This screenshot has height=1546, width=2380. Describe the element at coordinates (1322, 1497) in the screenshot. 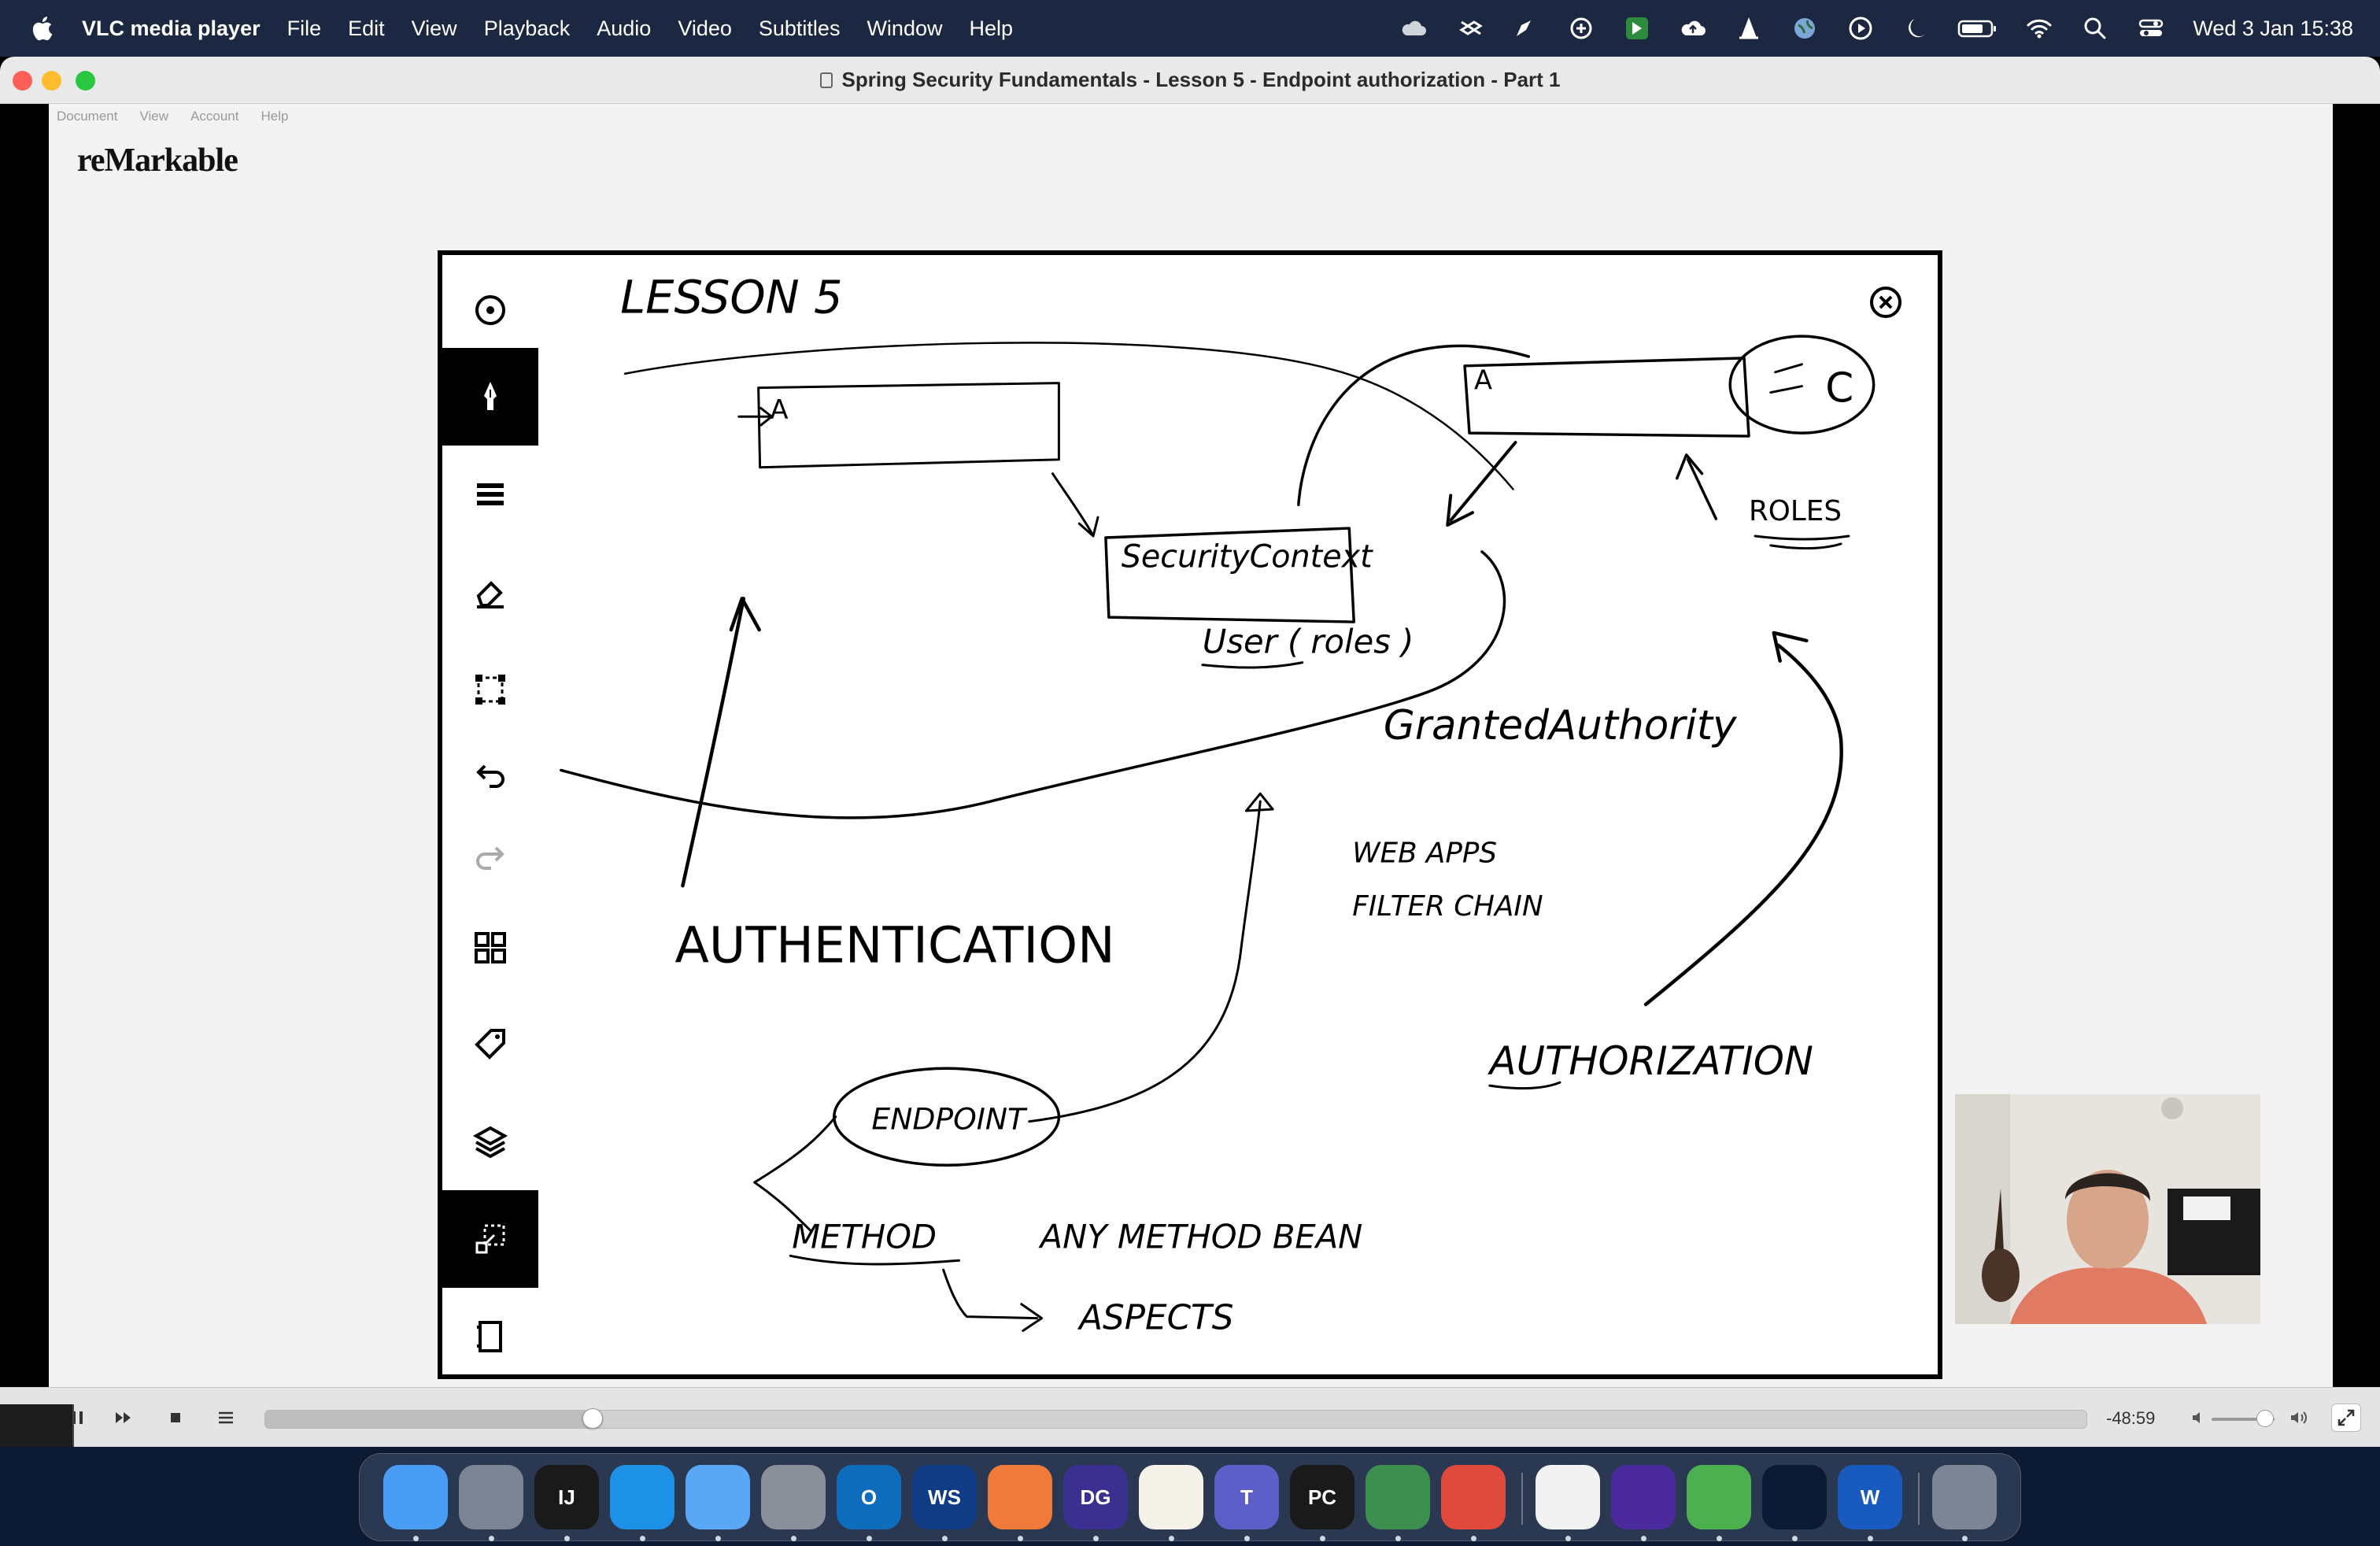

I see `pycharm-icon: PC` at that location.